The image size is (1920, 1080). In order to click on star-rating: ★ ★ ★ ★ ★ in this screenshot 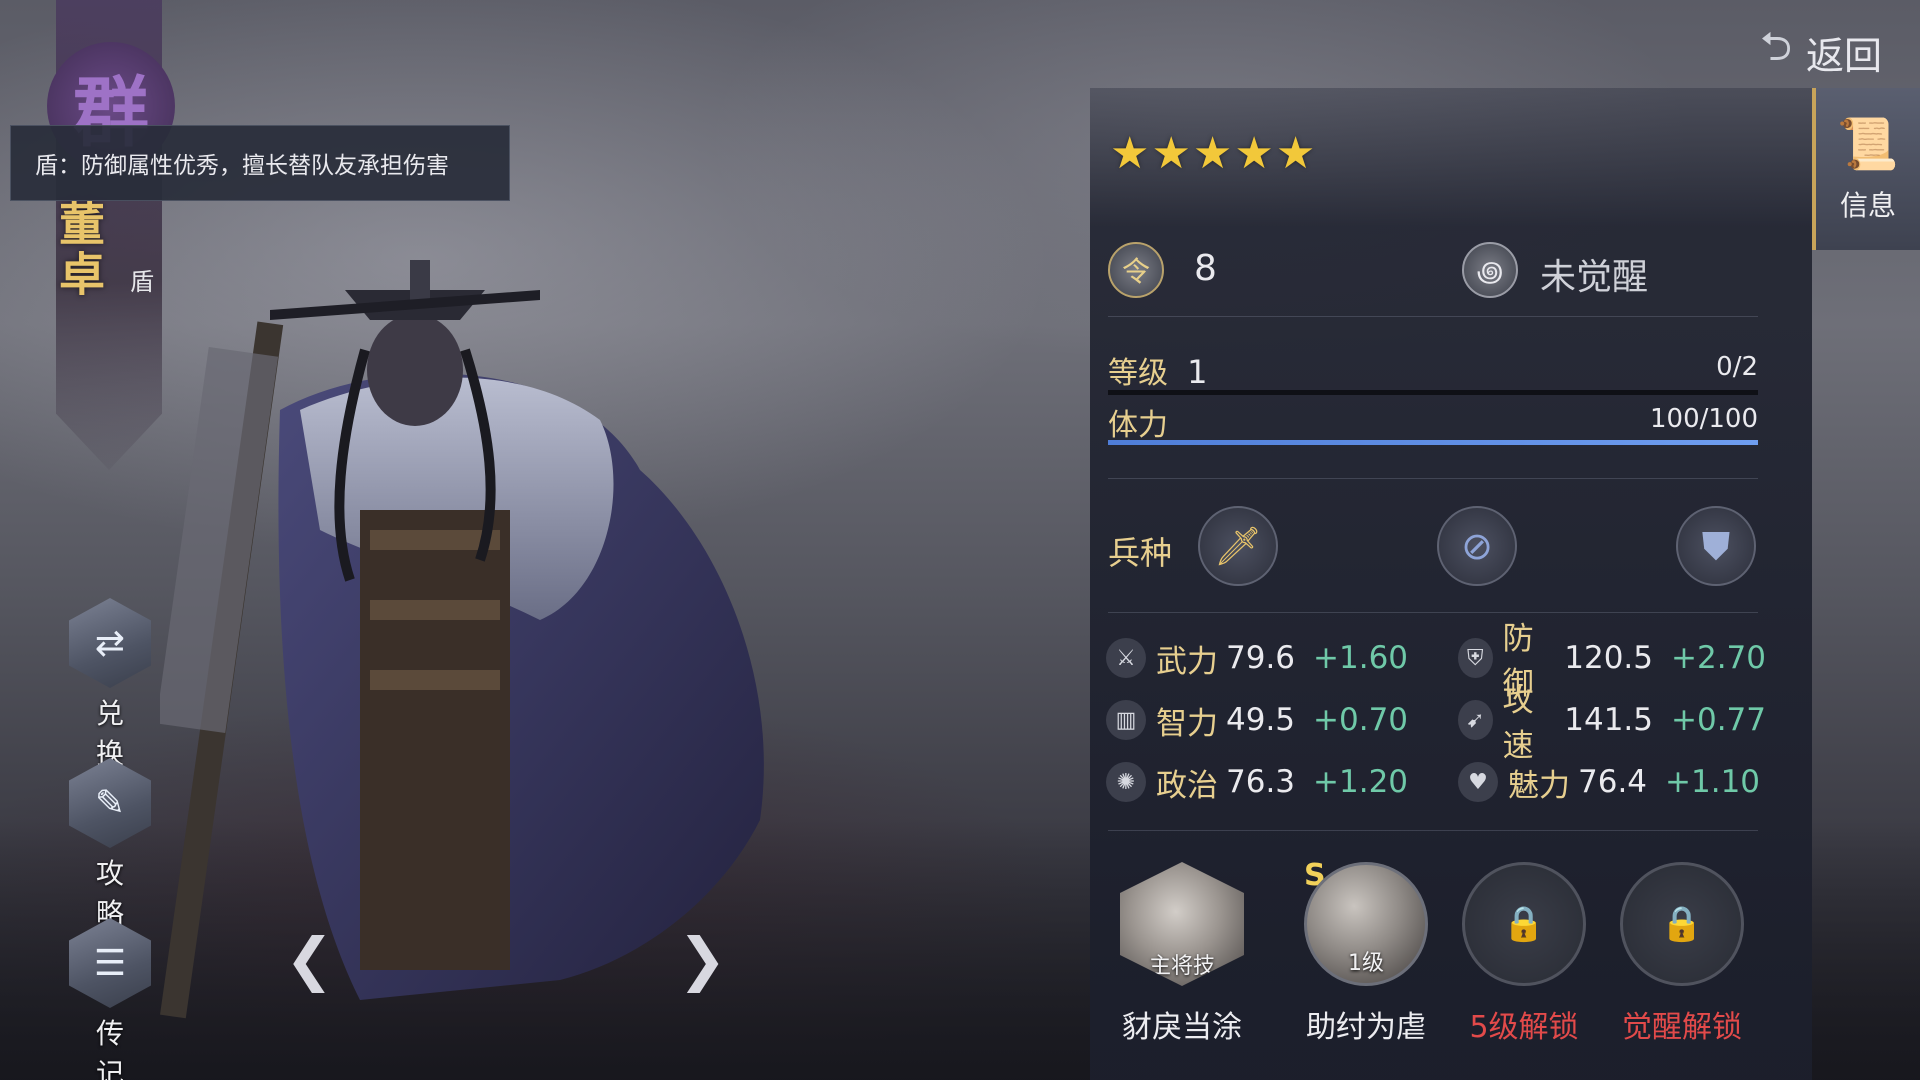, I will do `click(1212, 153)`.